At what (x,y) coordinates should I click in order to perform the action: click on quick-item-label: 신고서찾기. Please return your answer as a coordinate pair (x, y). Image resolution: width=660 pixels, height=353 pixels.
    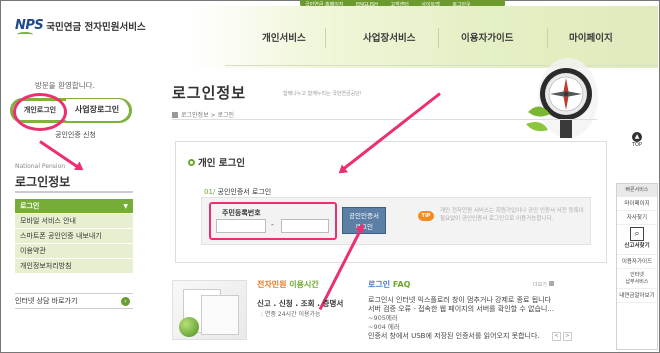
    Looking at the image, I should click on (637, 246).